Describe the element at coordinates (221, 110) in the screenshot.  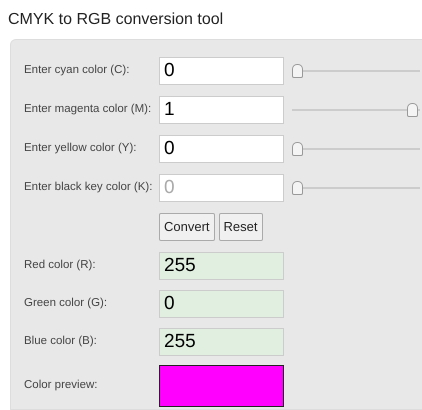
I see `input-field: 1` at that location.